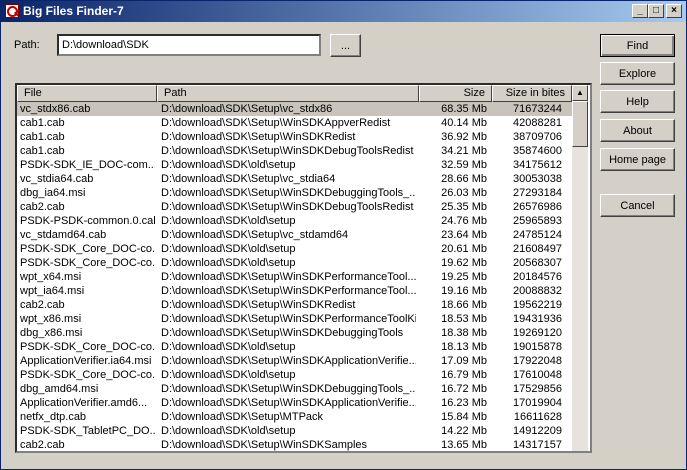 This screenshot has width=687, height=470. Describe the element at coordinates (637, 45) in the screenshot. I see `find-button: Find` at that location.